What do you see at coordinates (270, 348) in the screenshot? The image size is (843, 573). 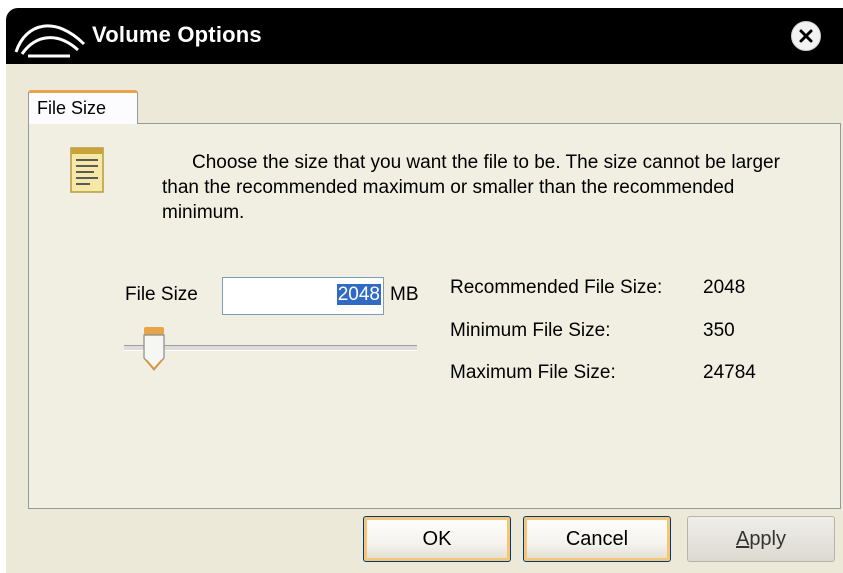 I see `file-size-slider-track` at bounding box center [270, 348].